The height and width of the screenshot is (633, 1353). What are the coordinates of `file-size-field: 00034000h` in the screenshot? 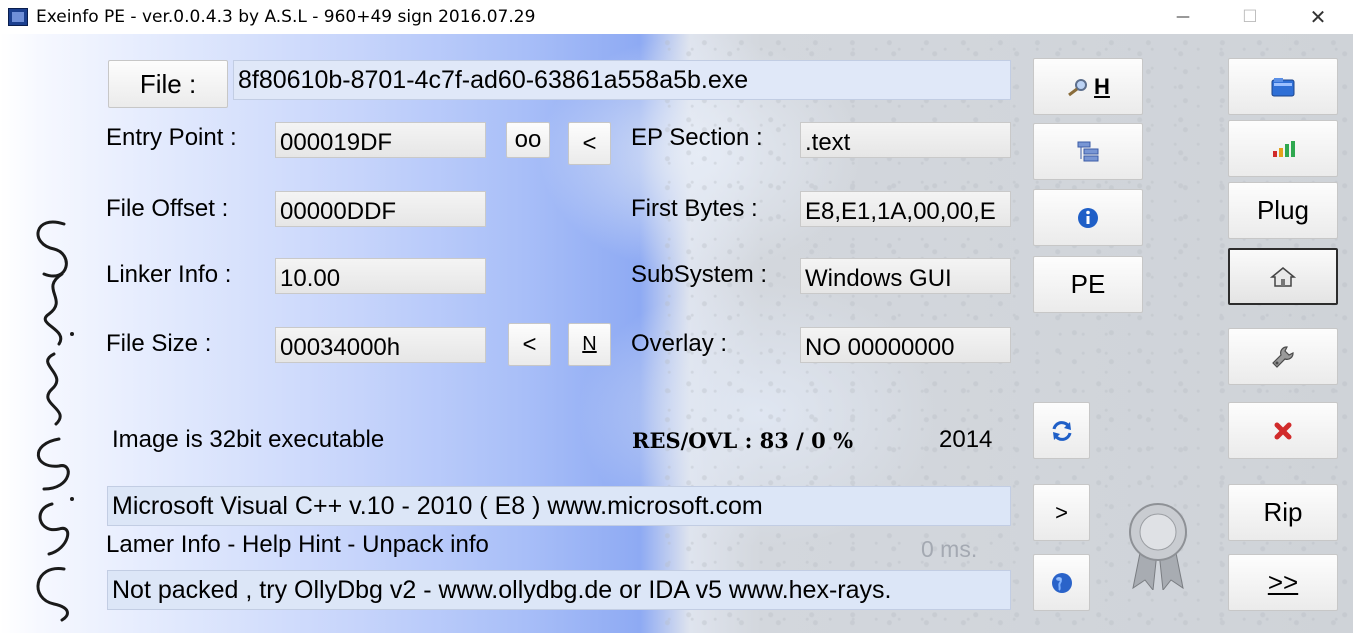 It's located at (380, 345).